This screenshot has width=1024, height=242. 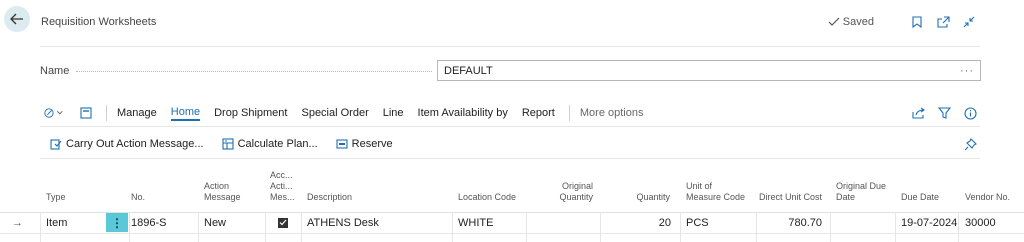 I want to click on action-bar-separator, so click(x=106, y=113).